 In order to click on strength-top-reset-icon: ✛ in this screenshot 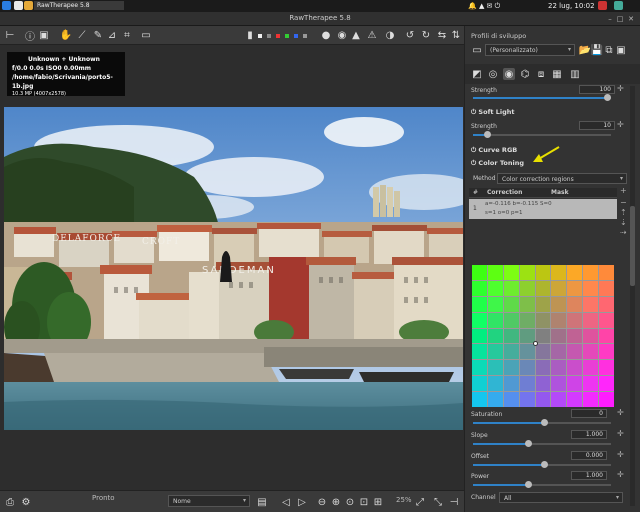, I will do `click(620, 88)`.